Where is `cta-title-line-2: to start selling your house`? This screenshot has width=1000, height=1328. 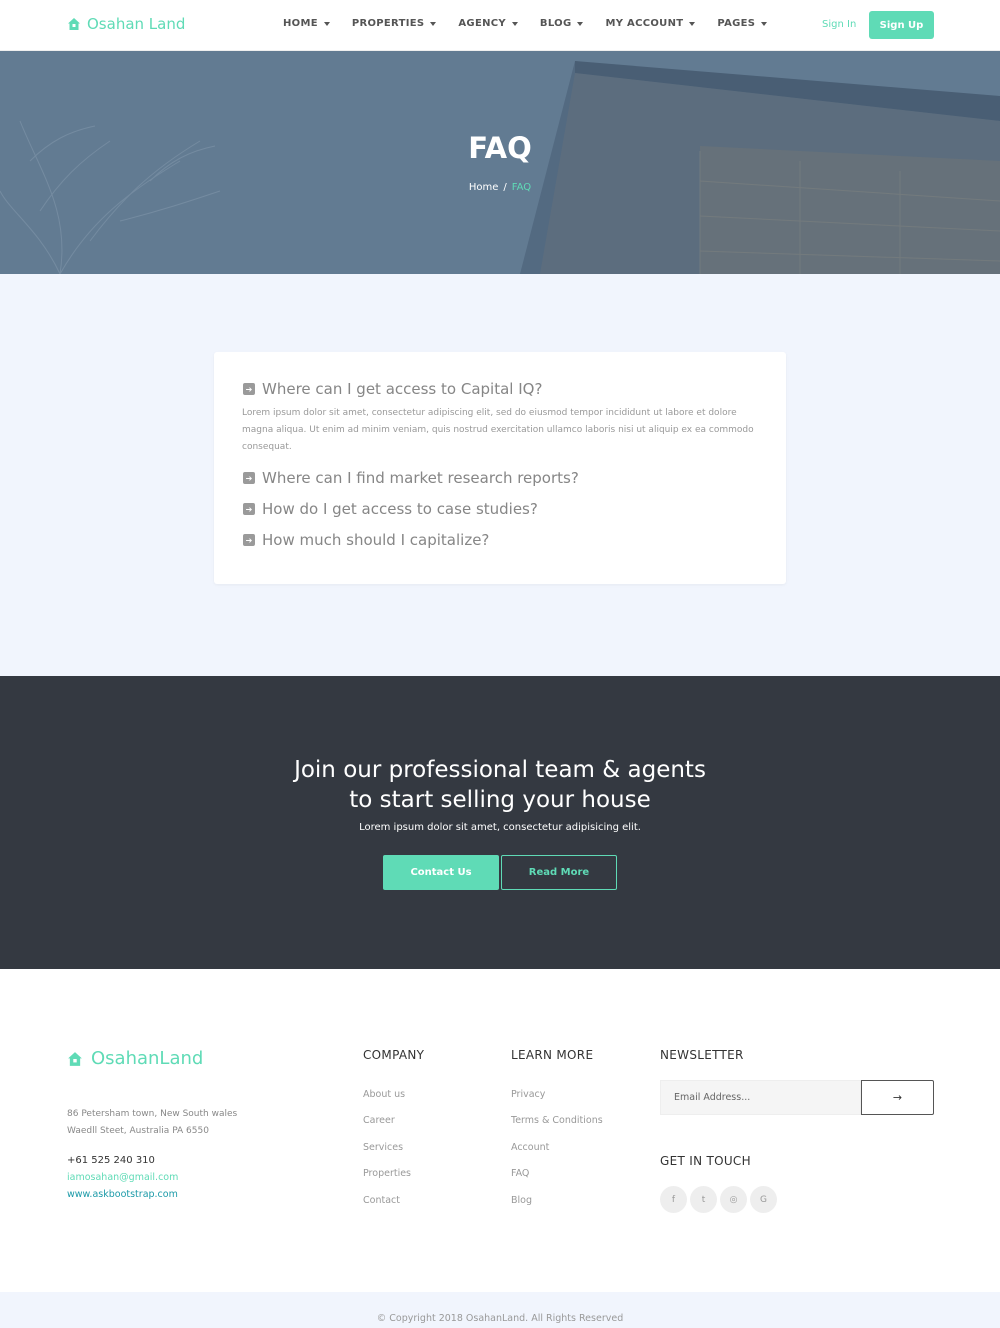 cta-title-line-2: to start selling your house is located at coordinates (500, 800).